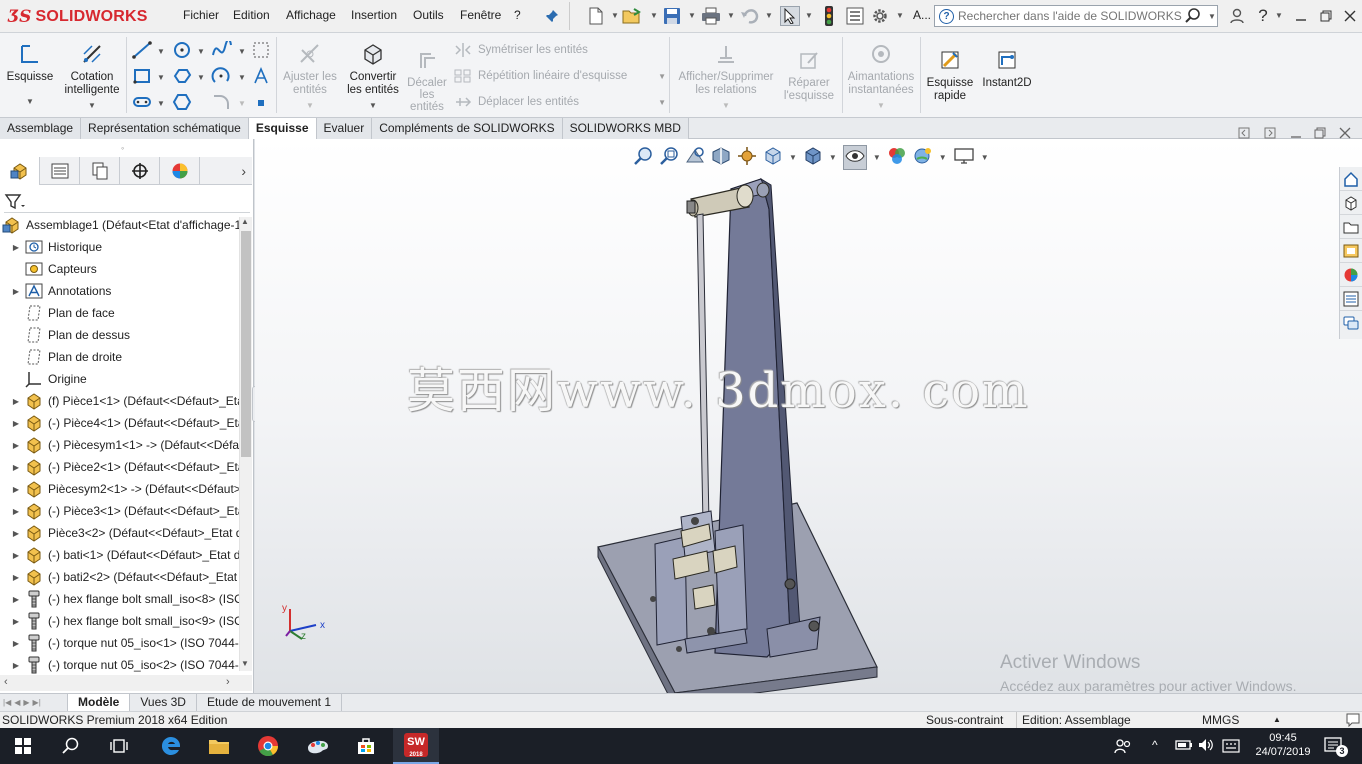 The height and width of the screenshot is (764, 1362). What do you see at coordinates (26, 702) in the screenshot?
I see `tab-next-icon: ▶` at bounding box center [26, 702].